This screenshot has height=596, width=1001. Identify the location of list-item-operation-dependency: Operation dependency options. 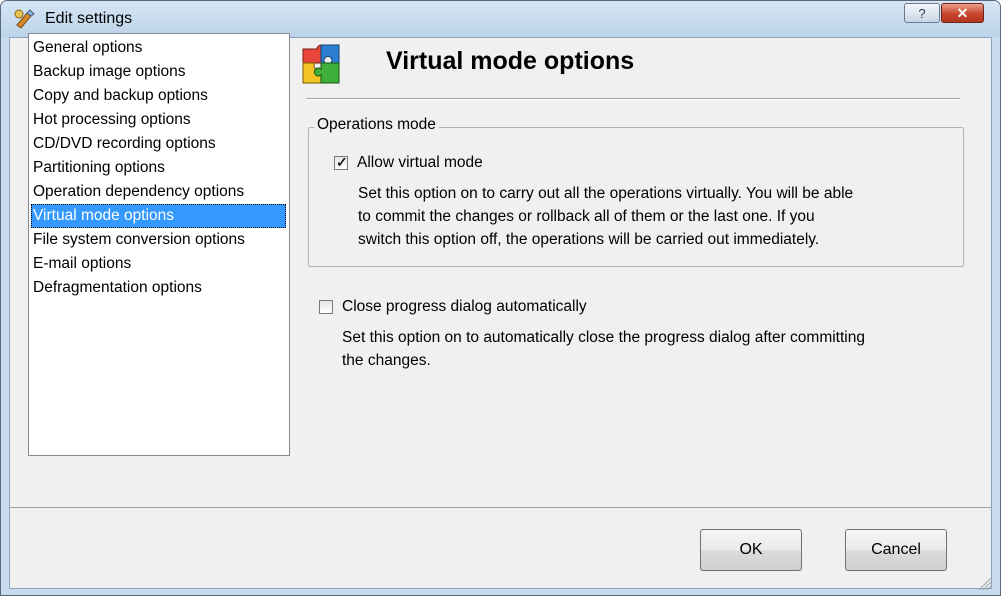
(158, 192).